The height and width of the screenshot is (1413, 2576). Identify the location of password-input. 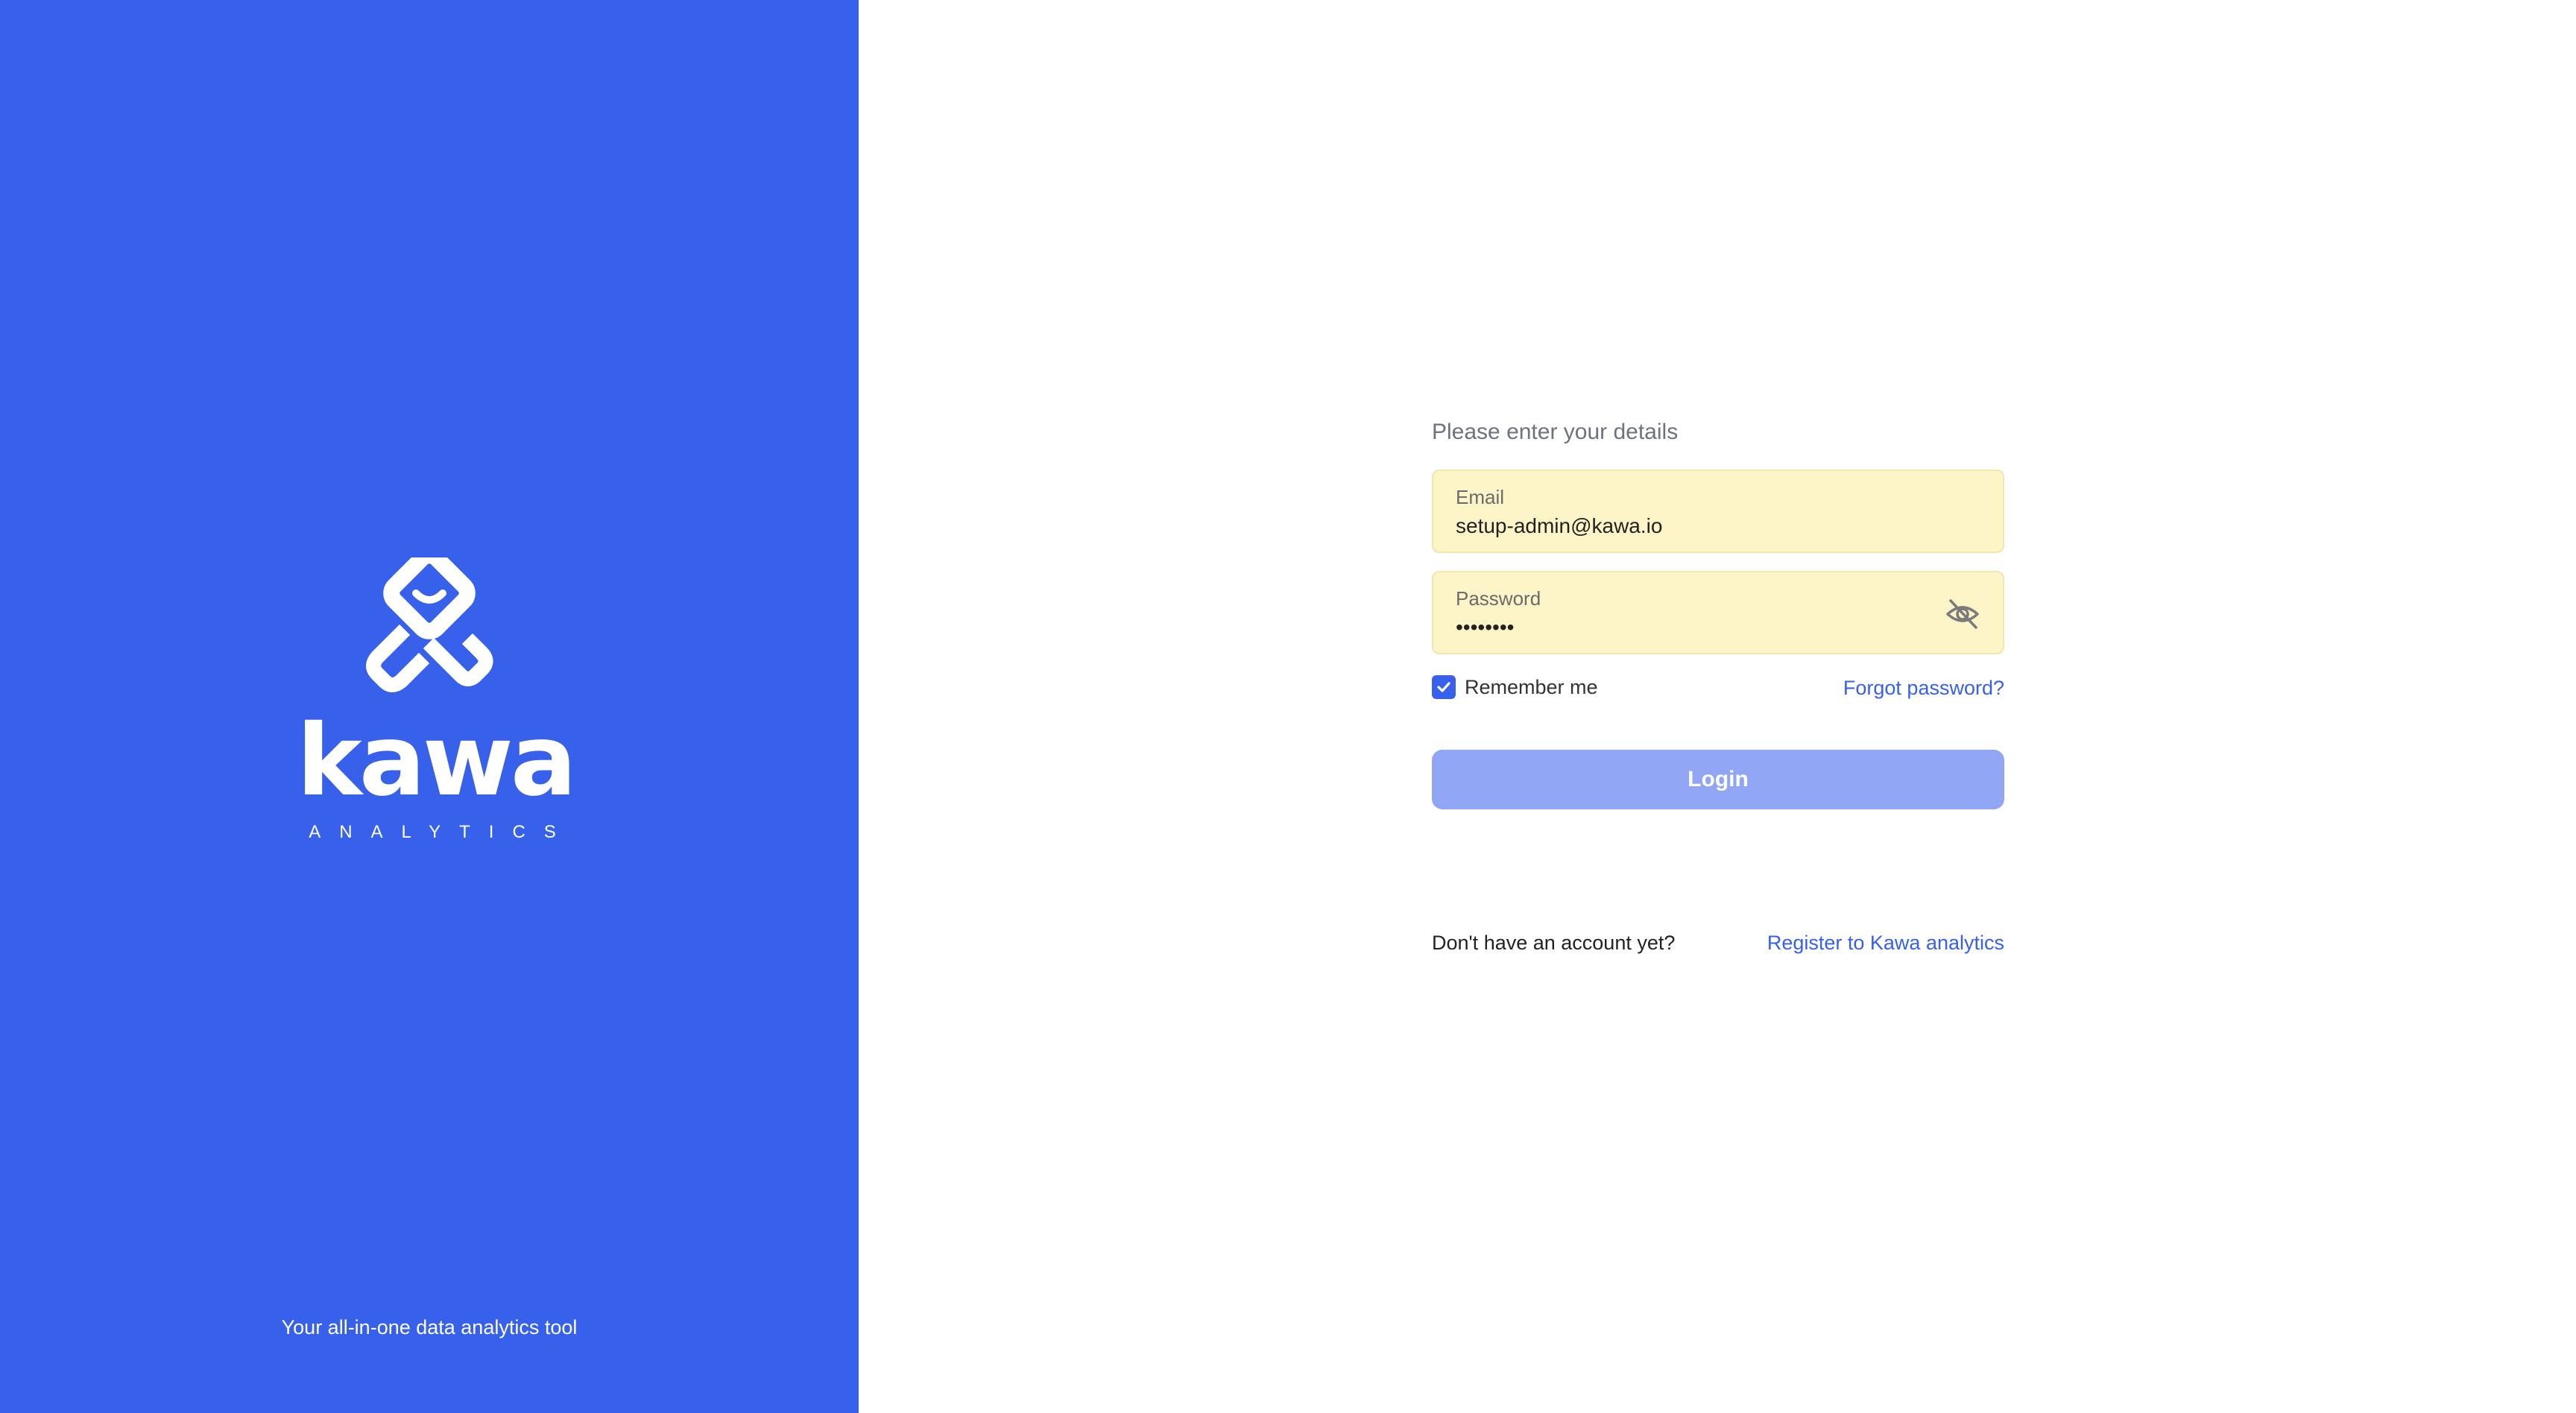
(1694, 627).